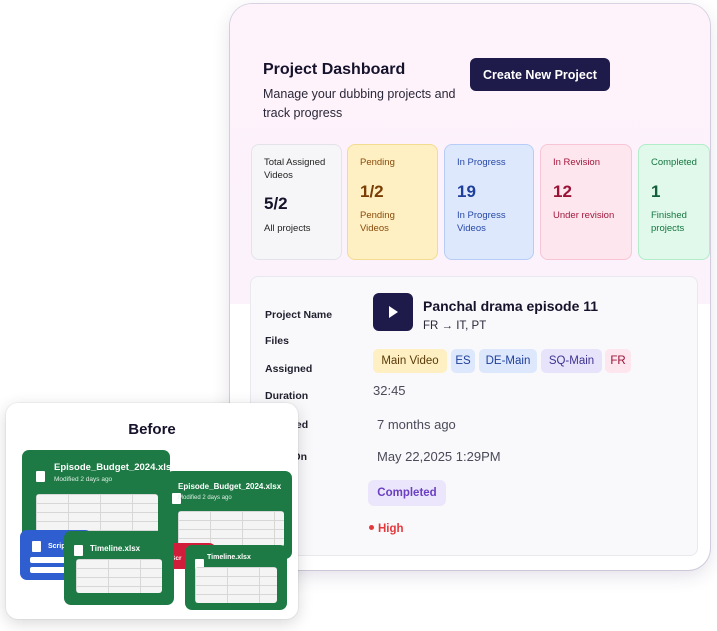  What do you see at coordinates (618, 361) in the screenshot?
I see `file-tag-fr: FR` at bounding box center [618, 361].